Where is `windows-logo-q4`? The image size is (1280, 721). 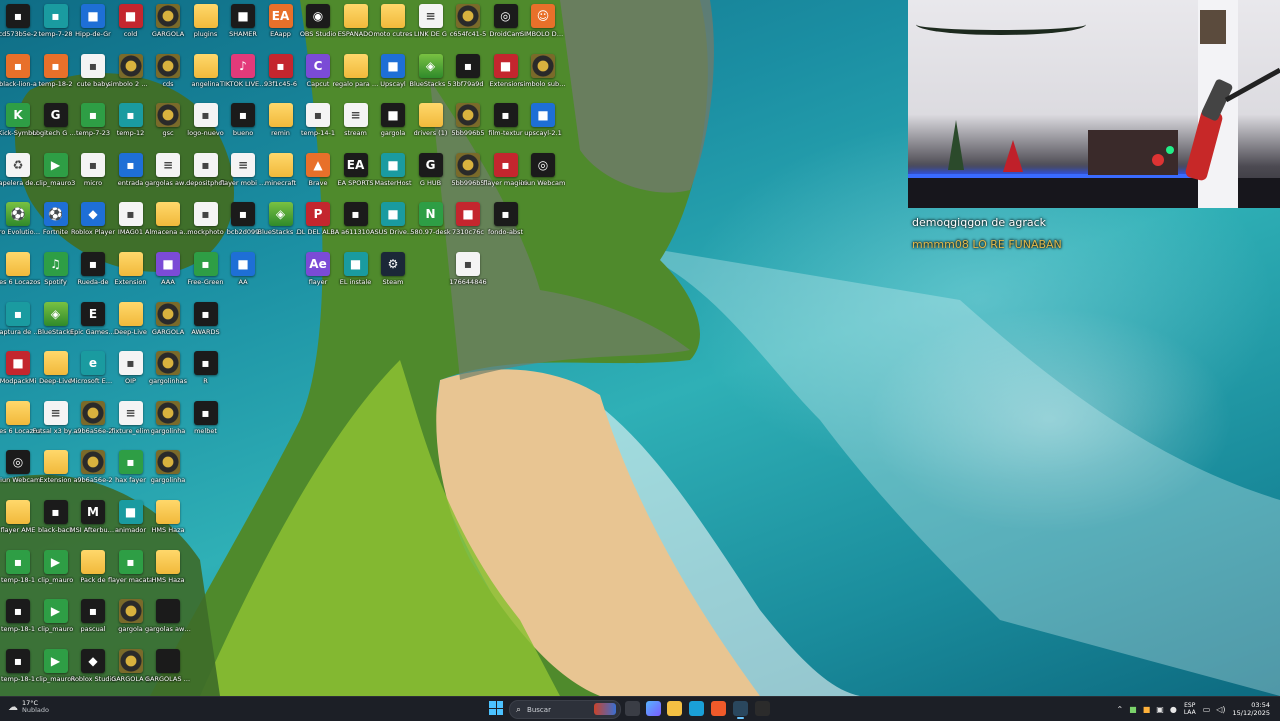
windows-logo-q4 is located at coordinates (499, 711).